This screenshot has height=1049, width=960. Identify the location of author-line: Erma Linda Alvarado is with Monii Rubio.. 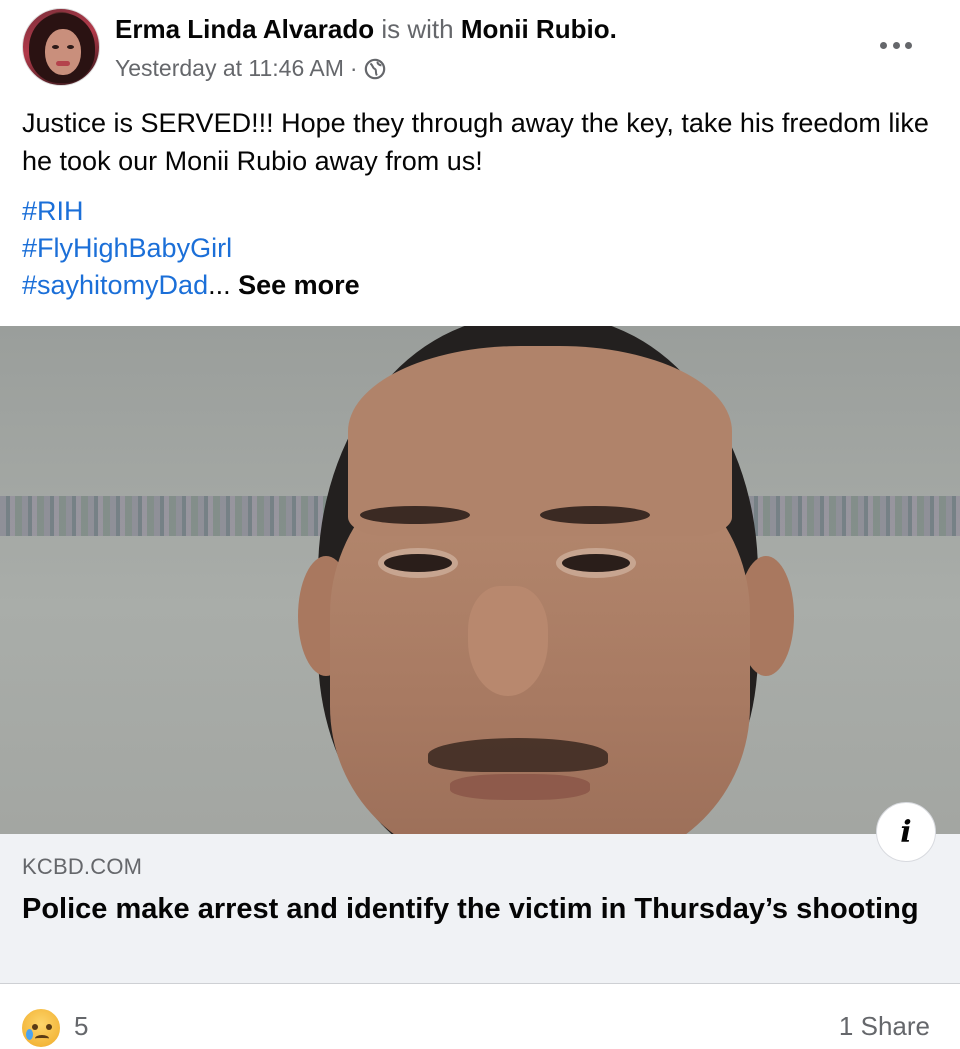
(366, 29).